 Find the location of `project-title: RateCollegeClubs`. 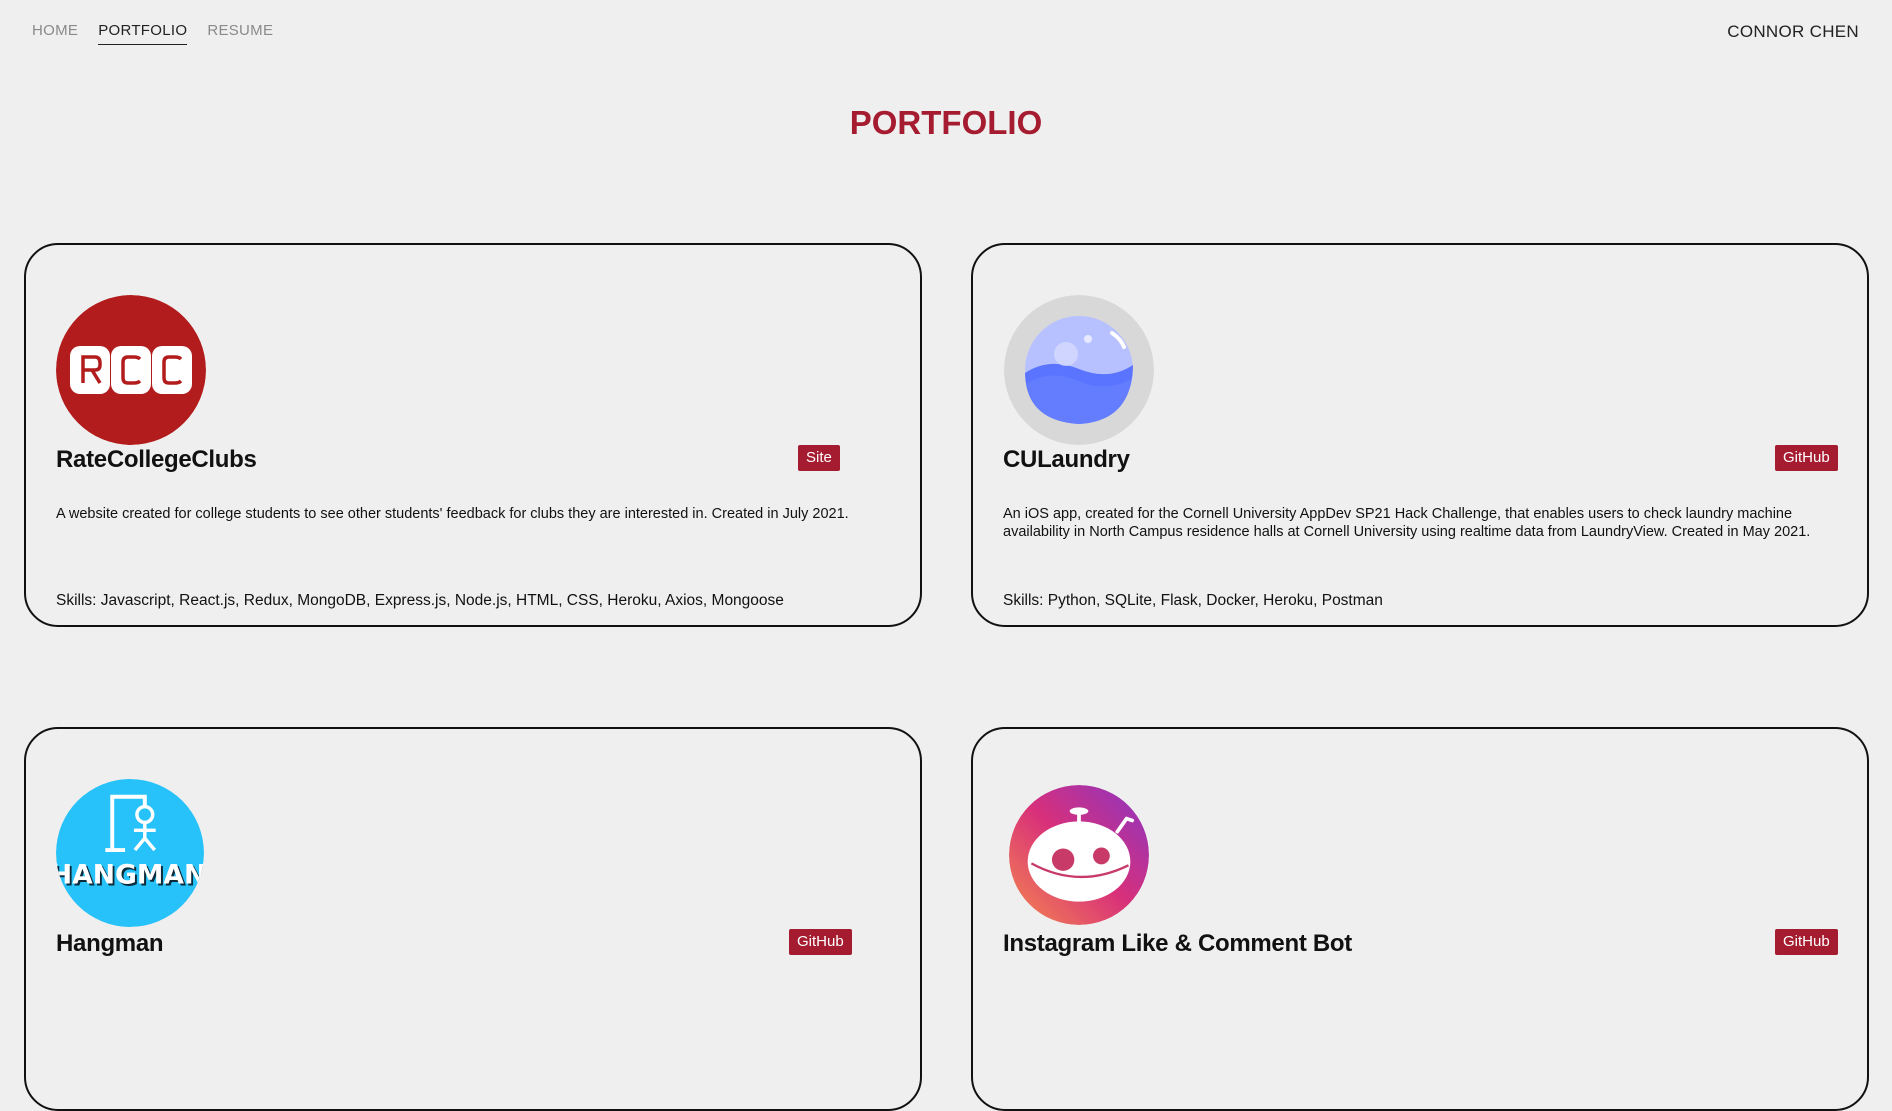

project-title: RateCollegeClubs is located at coordinates (156, 459).